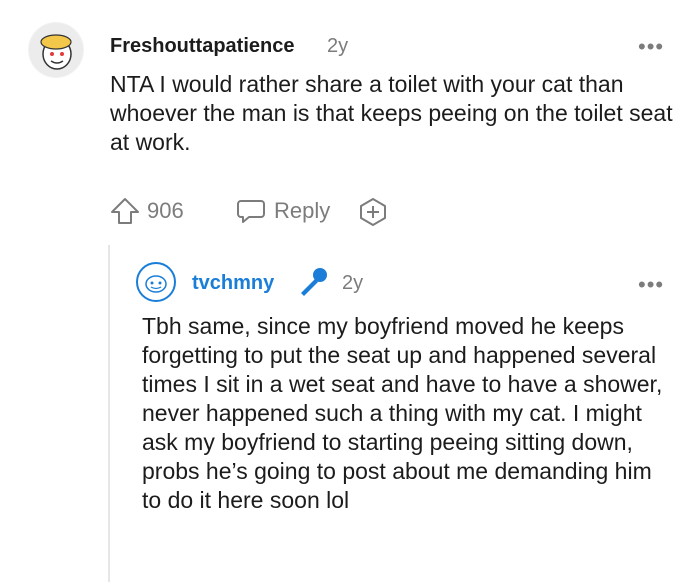 This screenshot has height=582, width=700. What do you see at coordinates (353, 283) in the screenshot?
I see `reply-age: 2y` at bounding box center [353, 283].